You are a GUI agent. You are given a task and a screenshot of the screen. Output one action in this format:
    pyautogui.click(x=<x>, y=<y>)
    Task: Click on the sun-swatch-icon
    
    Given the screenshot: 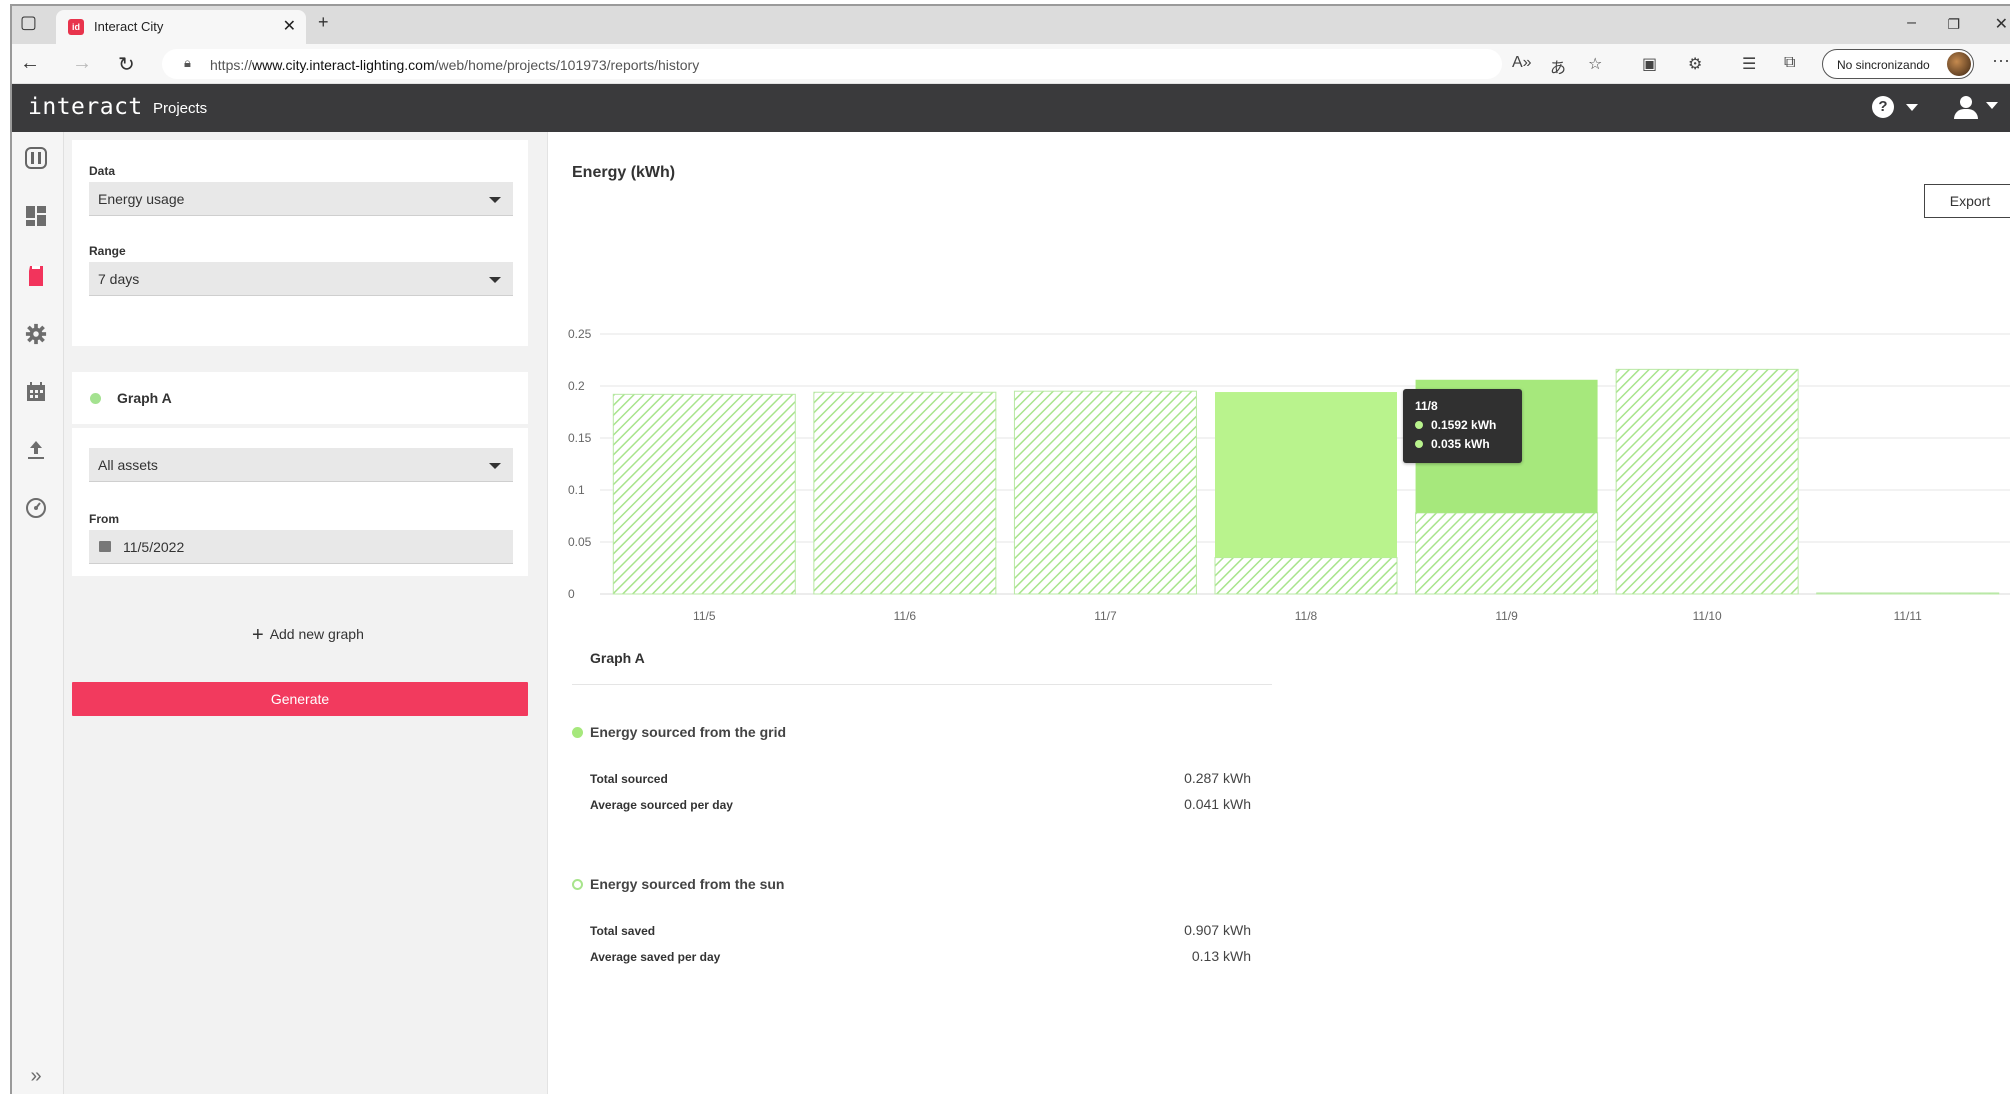 What is the action you would take?
    pyautogui.click(x=577, y=884)
    